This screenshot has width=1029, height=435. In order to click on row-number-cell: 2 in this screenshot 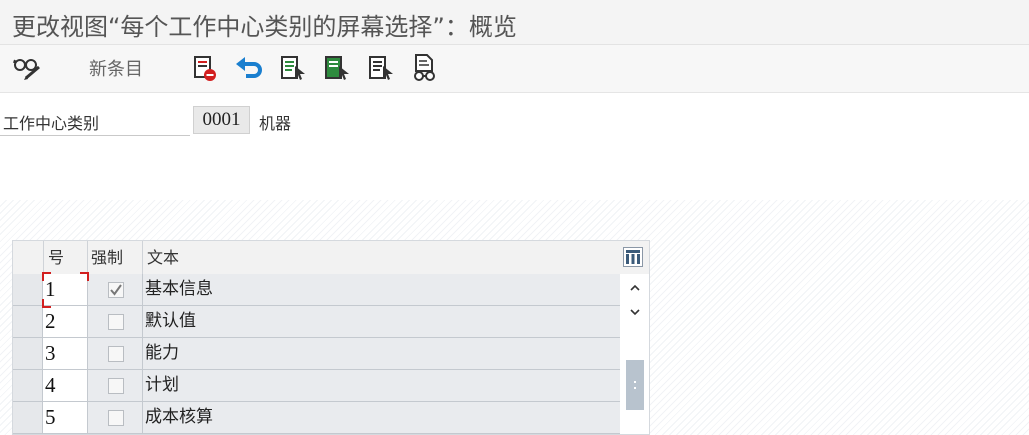, I will do `click(65, 321)`.